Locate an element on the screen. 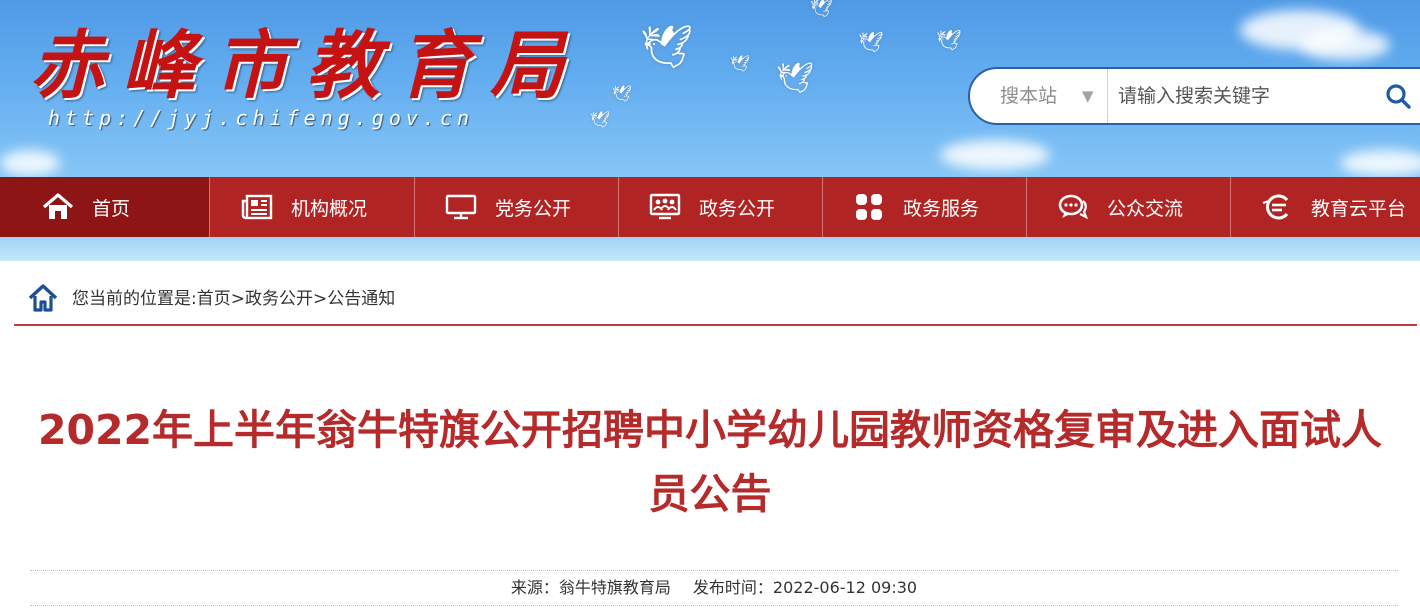 The width and height of the screenshot is (1420, 612). breadcrumb: 您当前的位置是:首页>政务公开>公告通知 is located at coordinates (715, 304).